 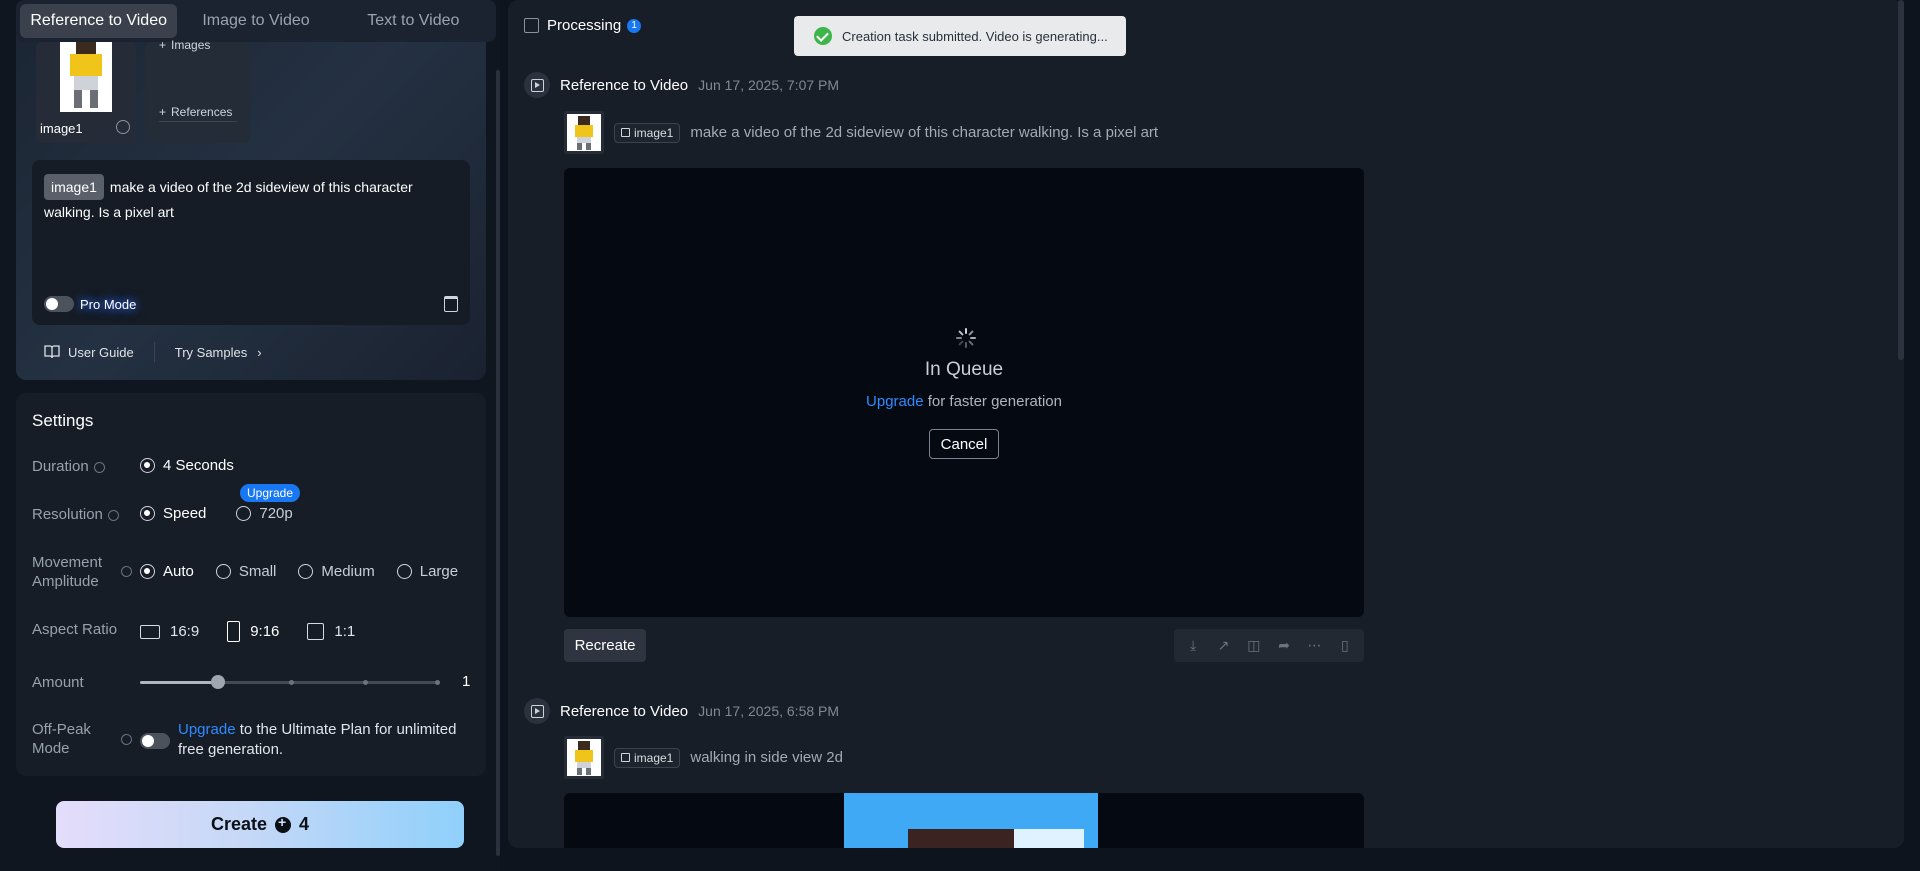 What do you see at coordinates (101, 352) in the screenshot?
I see `user-guide-link: User Guide` at bounding box center [101, 352].